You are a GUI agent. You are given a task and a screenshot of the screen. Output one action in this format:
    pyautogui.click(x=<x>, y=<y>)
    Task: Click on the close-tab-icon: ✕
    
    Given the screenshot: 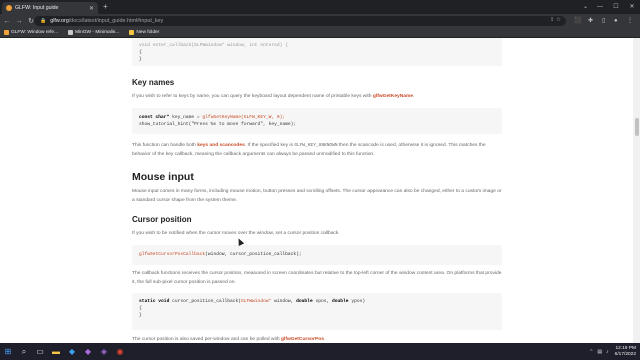 What is the action you would take?
    pyautogui.click(x=91, y=8)
    